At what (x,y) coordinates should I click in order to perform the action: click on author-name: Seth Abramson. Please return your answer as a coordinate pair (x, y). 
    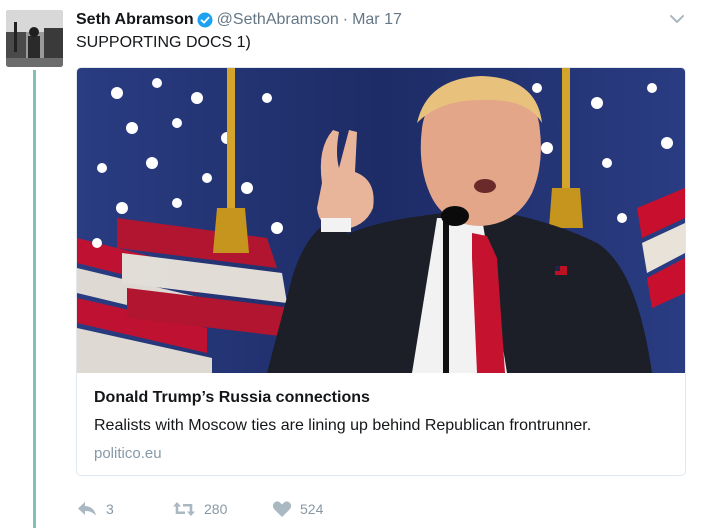
    Looking at the image, I should click on (135, 20).